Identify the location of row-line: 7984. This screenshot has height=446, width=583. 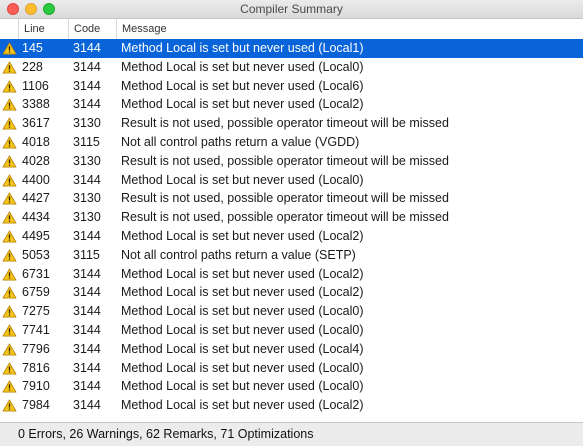
(36, 405).